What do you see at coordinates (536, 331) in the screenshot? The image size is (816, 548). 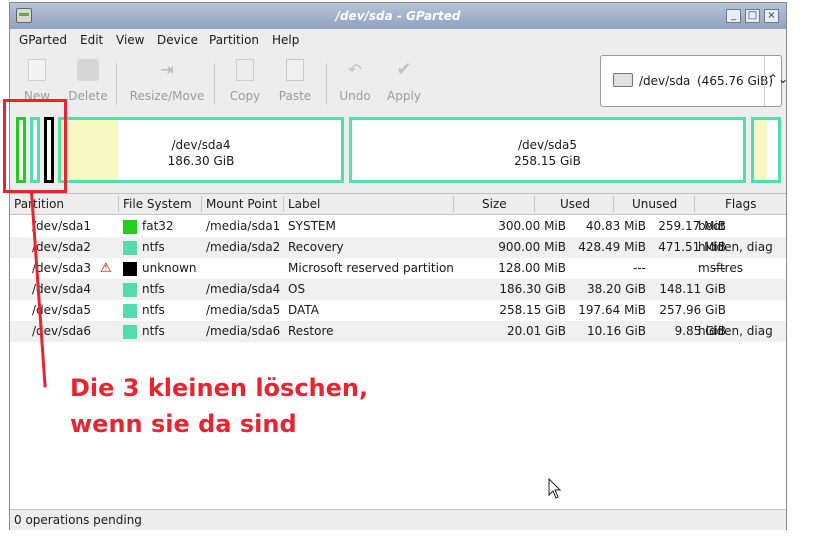 I see `cell-size: 20.01 GiB` at bounding box center [536, 331].